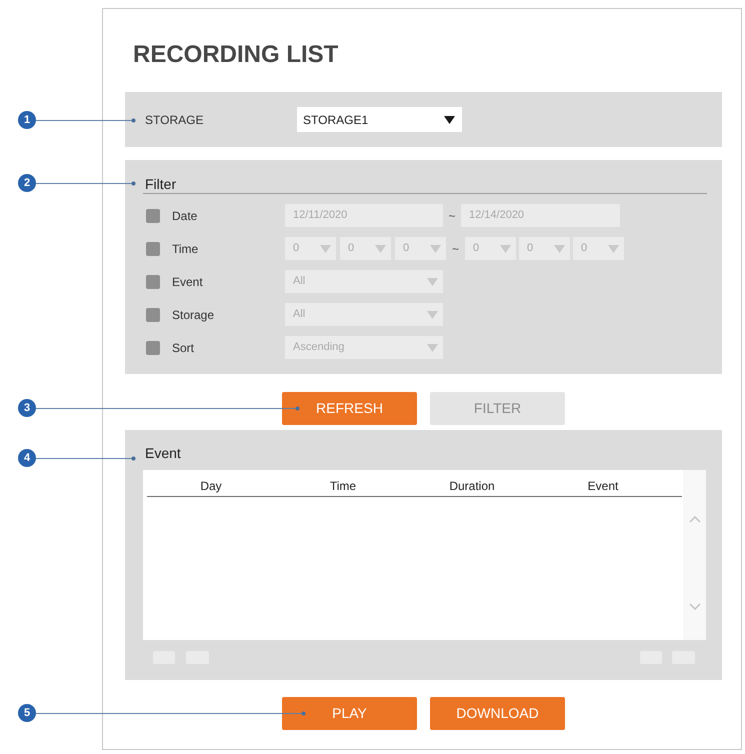 This screenshot has height=754, width=745. I want to click on date-field: 12/14/2020, so click(540, 215).